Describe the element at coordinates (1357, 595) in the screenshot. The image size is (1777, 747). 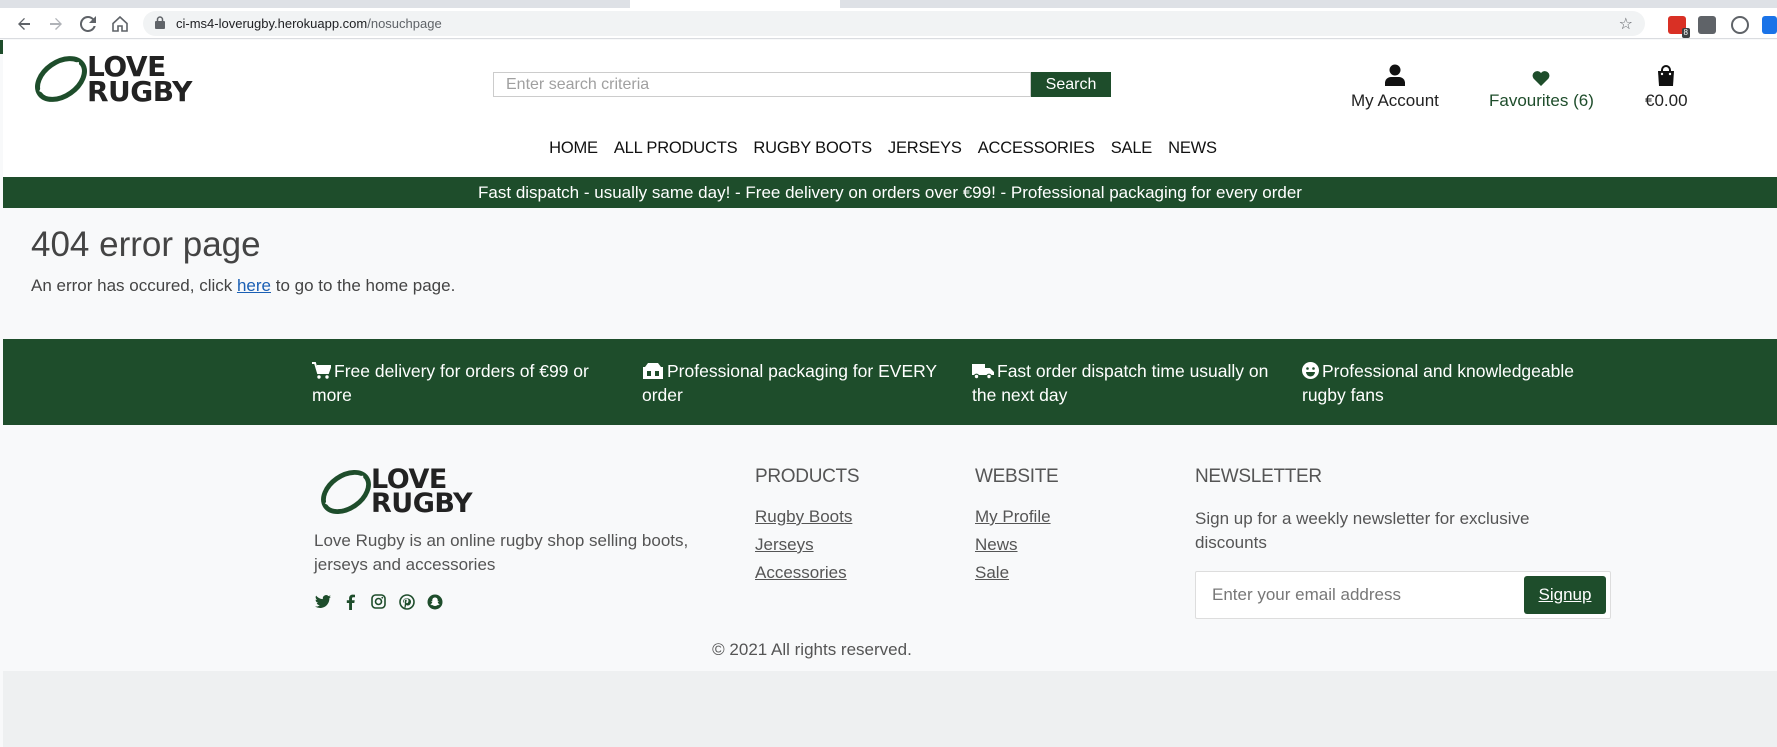
I see `newsletter-email-input` at that location.